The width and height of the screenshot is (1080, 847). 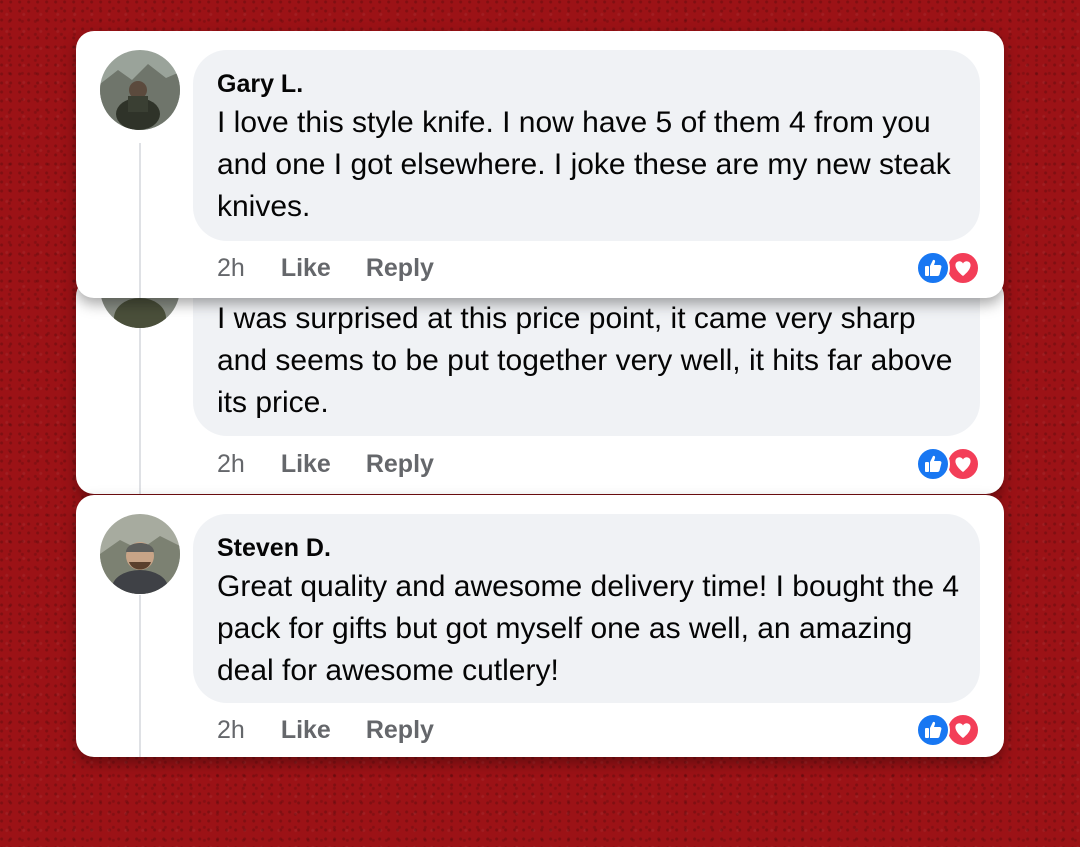 I want to click on comment-author: Steven D., so click(x=274, y=548).